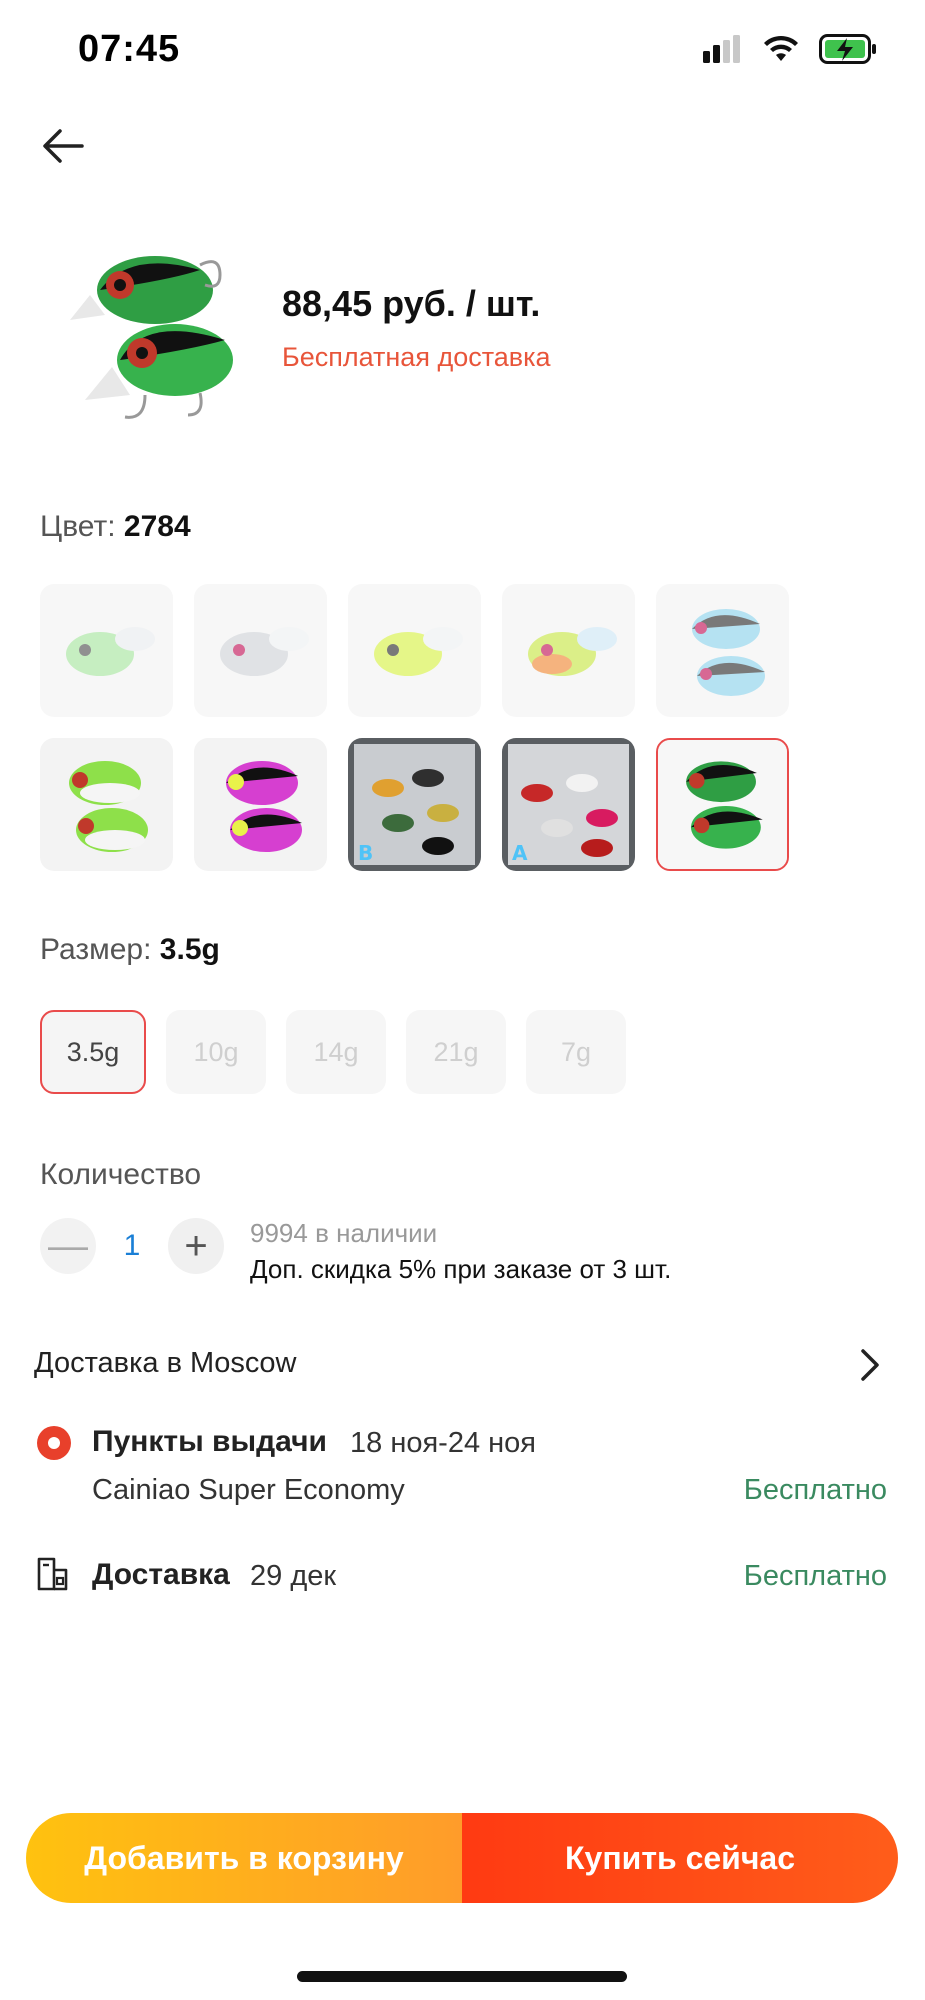  What do you see at coordinates (121, 1174) in the screenshot?
I see `quantity-label: Количество` at bounding box center [121, 1174].